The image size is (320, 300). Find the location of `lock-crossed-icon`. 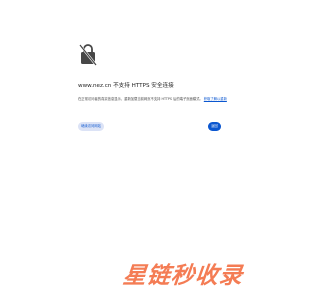

lock-crossed-icon is located at coordinates (88, 55).